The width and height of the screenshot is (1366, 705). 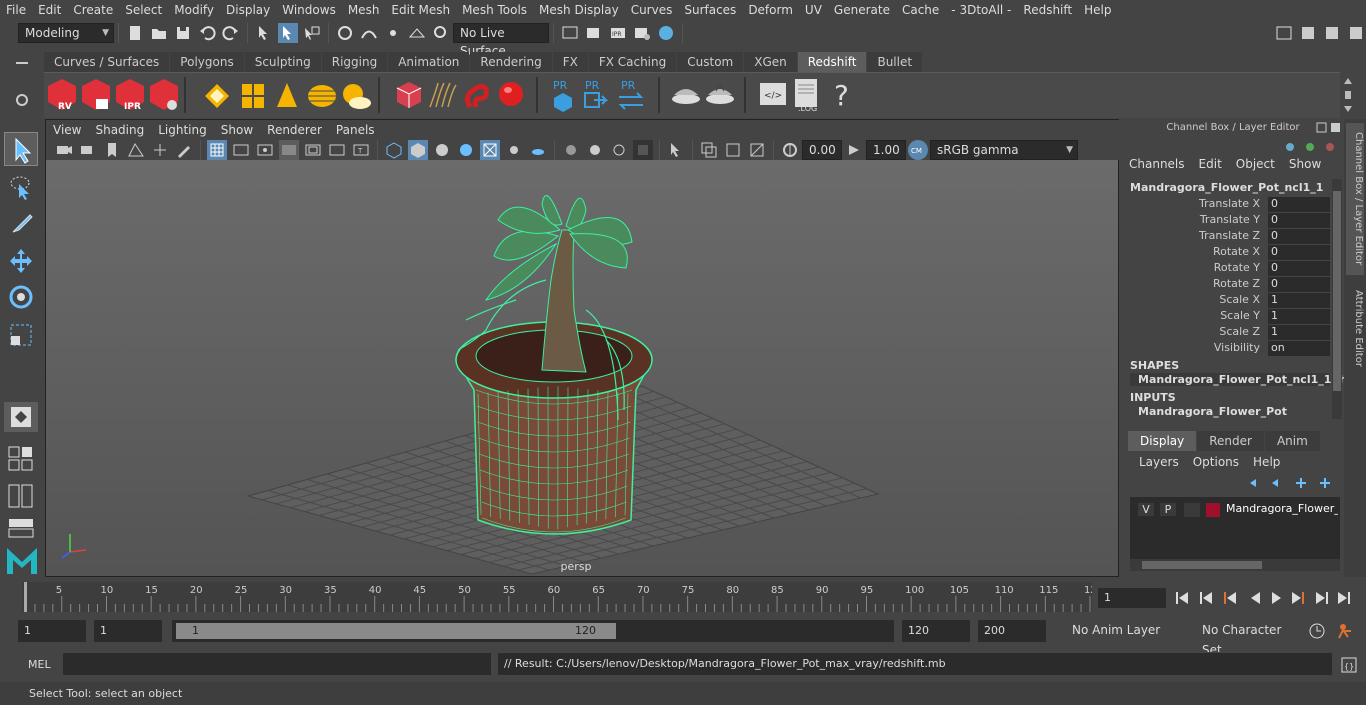 I want to click on animation-preferences-icon, so click(x=1346, y=632).